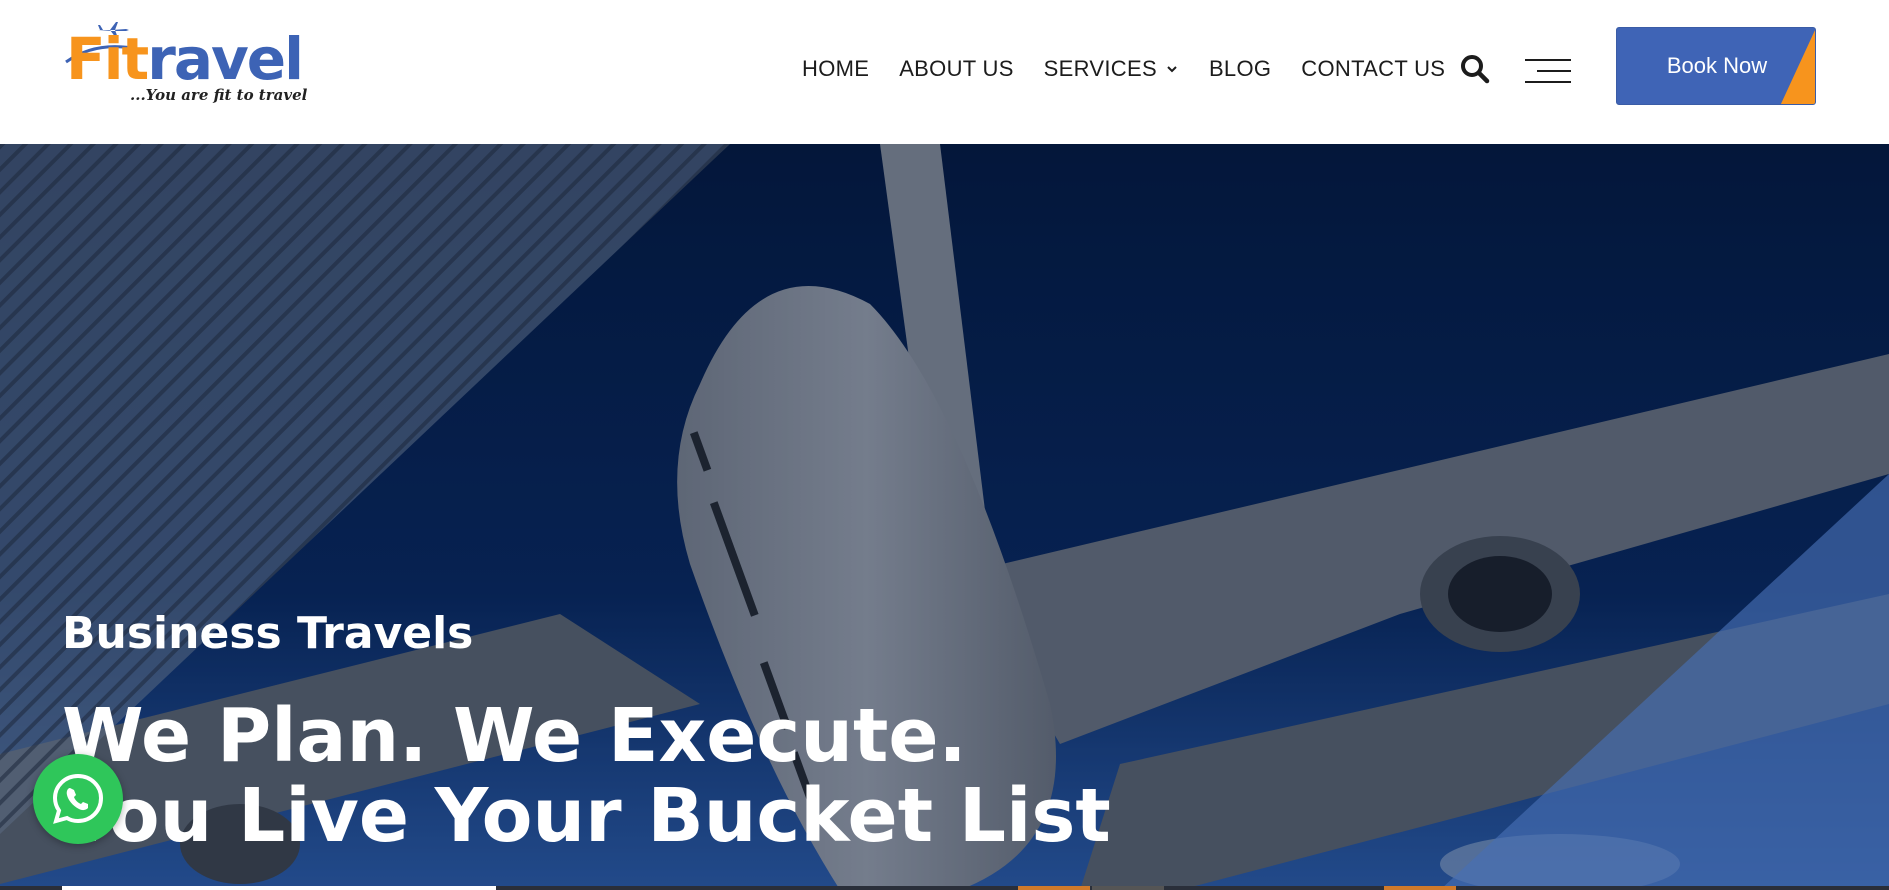 This screenshot has width=1889, height=890. Describe the element at coordinates (835, 69) in the screenshot. I see `nav-home: HOME` at that location.